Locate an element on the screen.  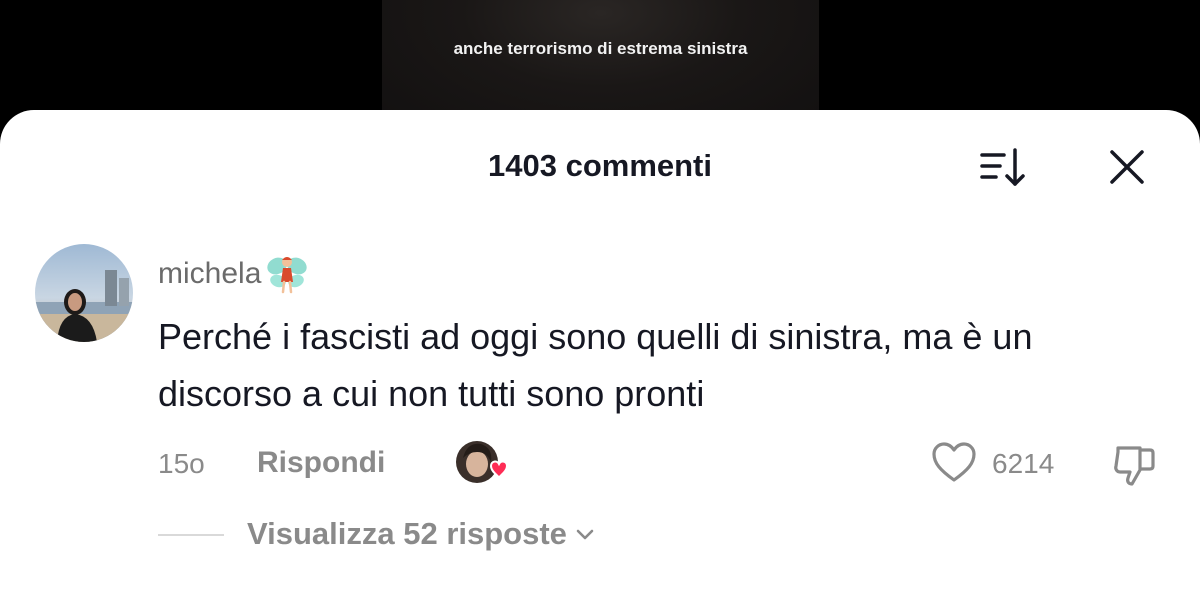
chevron-down-icon is located at coordinates (585, 534).